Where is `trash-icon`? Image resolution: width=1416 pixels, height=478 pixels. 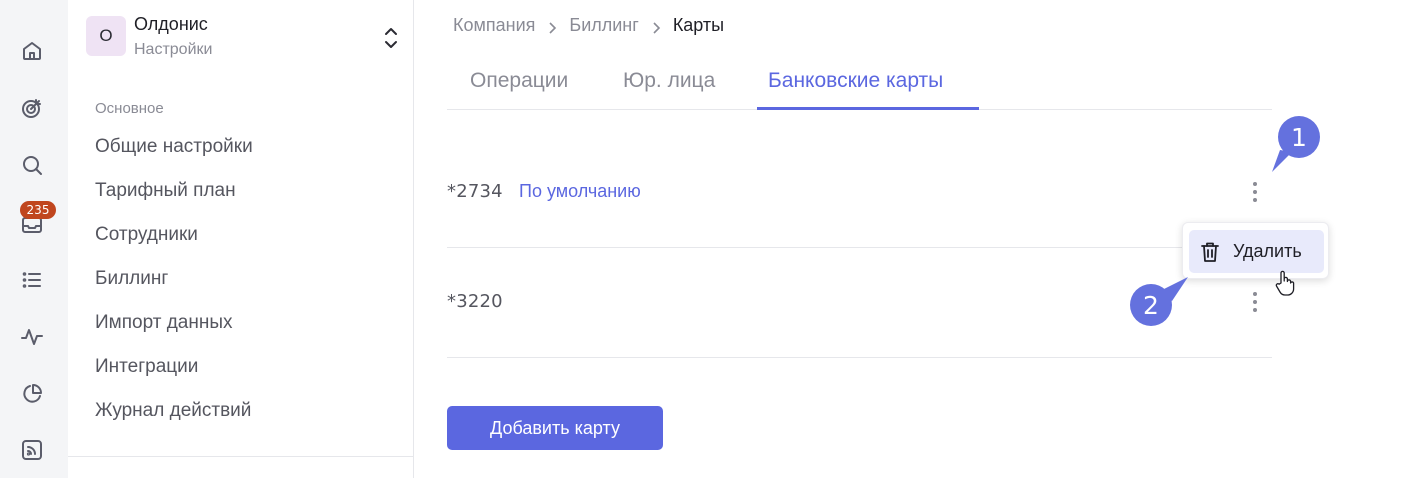 trash-icon is located at coordinates (1210, 252).